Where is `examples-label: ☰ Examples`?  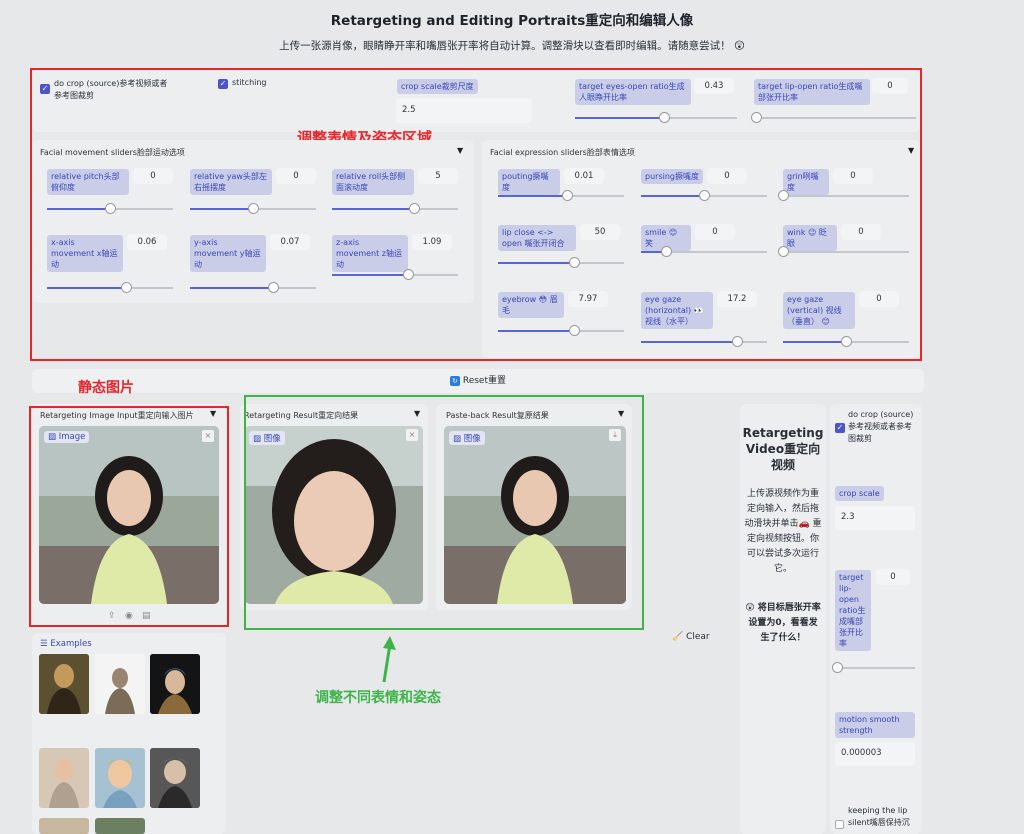
examples-label: ☰ Examples is located at coordinates (66, 644).